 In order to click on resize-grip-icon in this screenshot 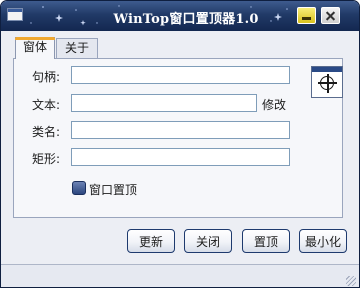, I will do `click(351, 281)`.